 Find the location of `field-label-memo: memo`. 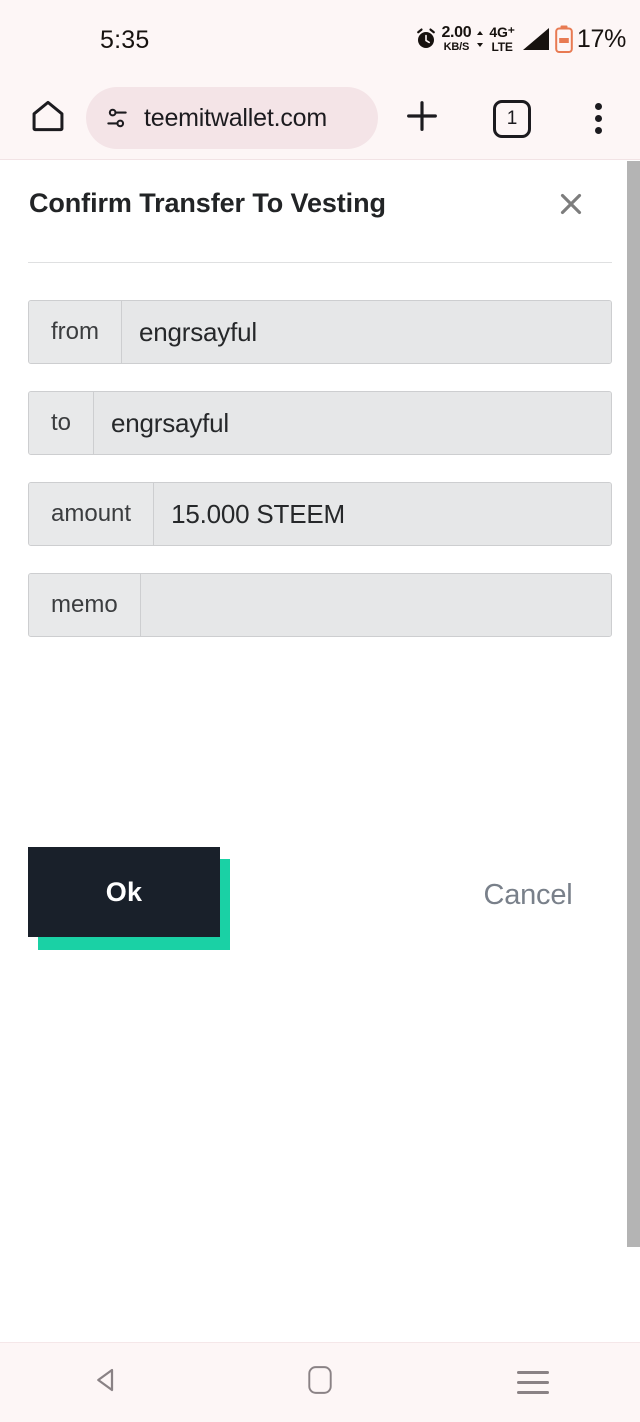

field-label-memo: memo is located at coordinates (85, 605).